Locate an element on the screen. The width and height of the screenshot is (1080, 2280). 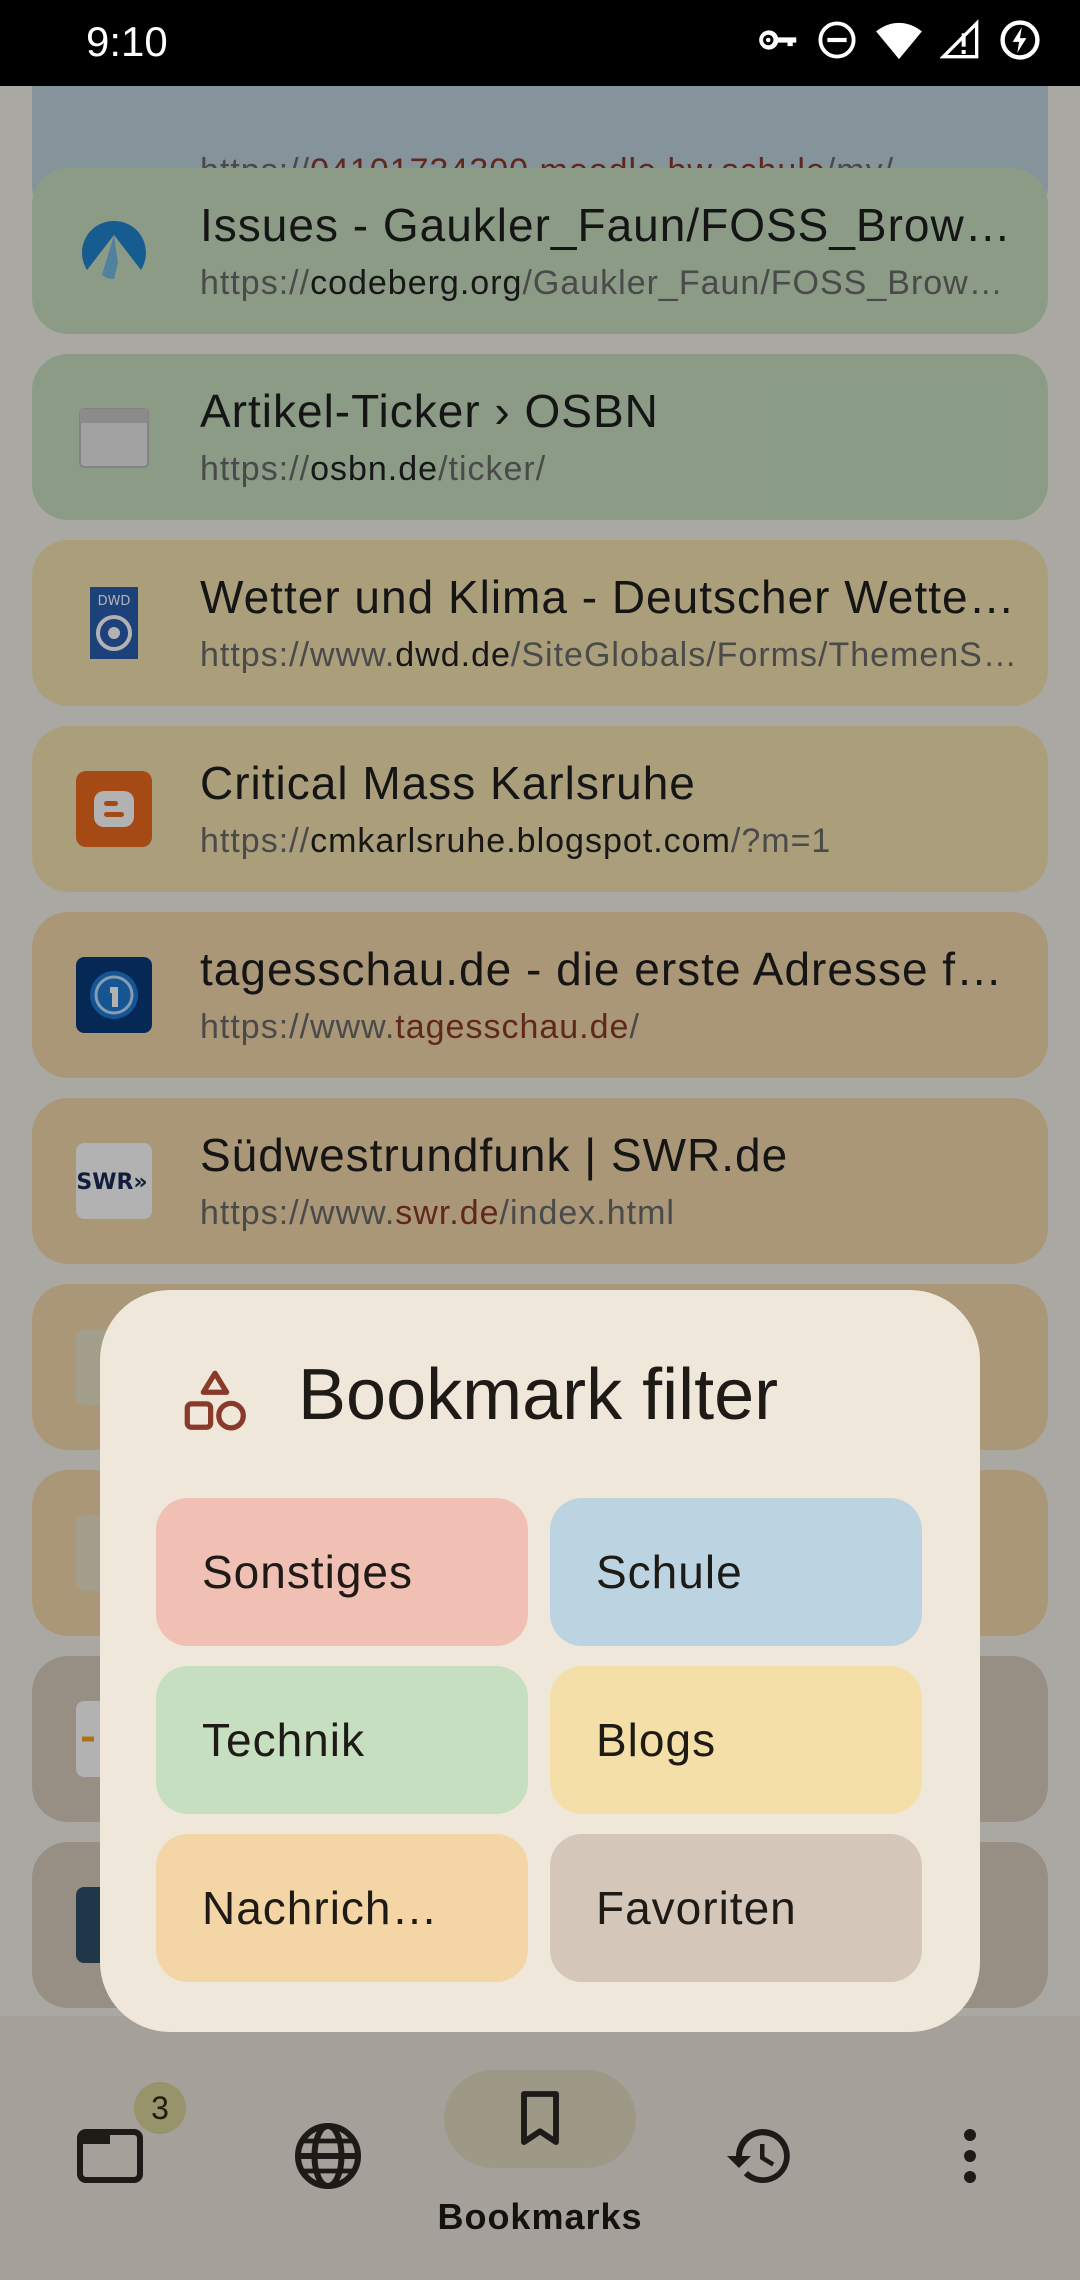
filter-chip-sonstiges: Sonstiges is located at coordinates (342, 1572).